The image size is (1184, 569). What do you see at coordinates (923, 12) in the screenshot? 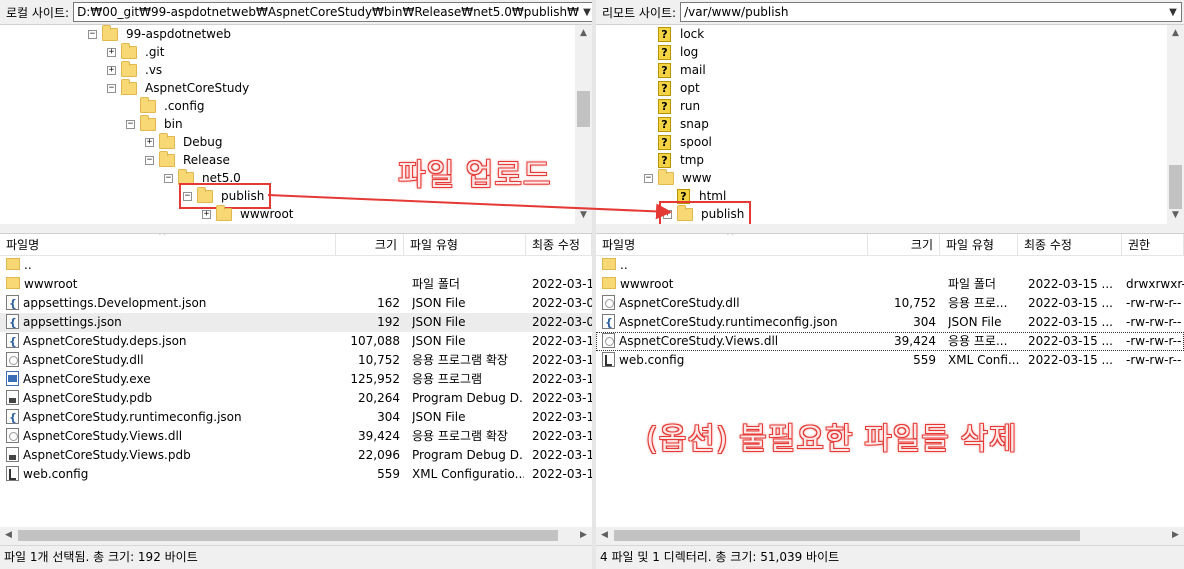
I see `remote-path-value: /var/www/publish` at bounding box center [923, 12].